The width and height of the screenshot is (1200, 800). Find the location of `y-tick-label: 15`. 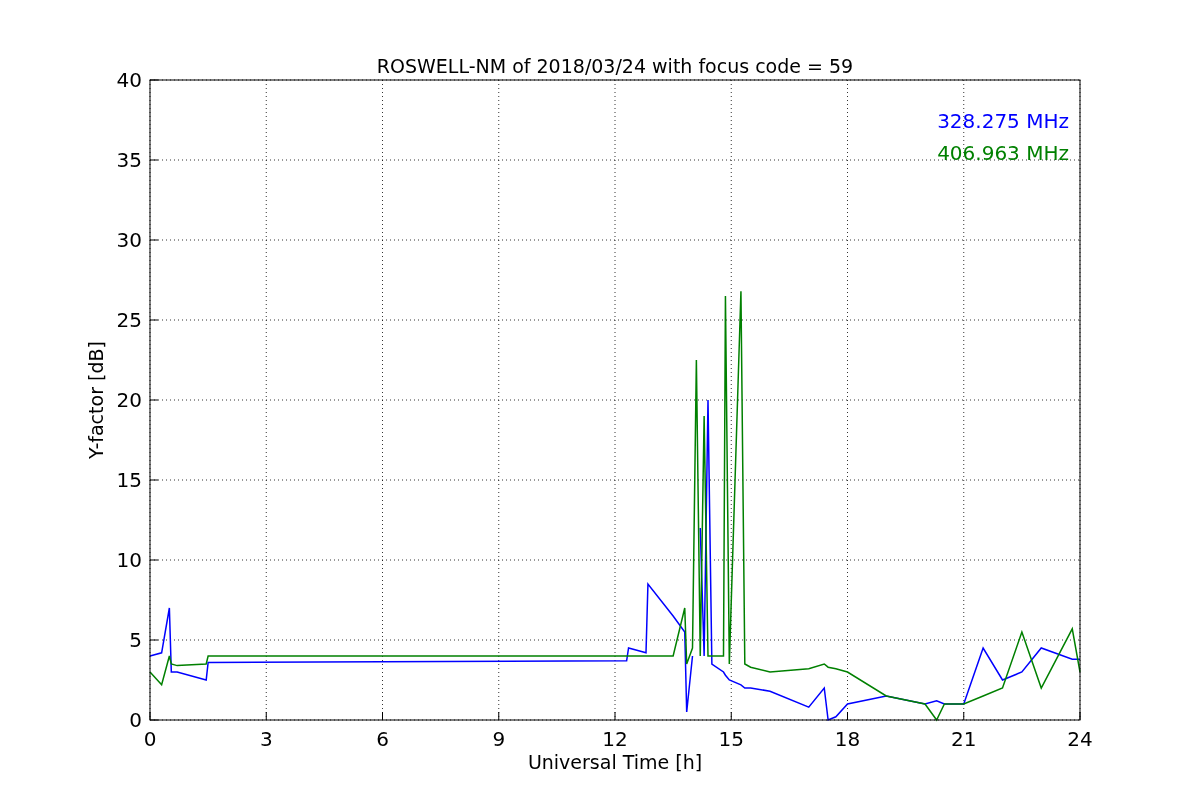

y-tick-label: 15 is located at coordinates (129, 480).